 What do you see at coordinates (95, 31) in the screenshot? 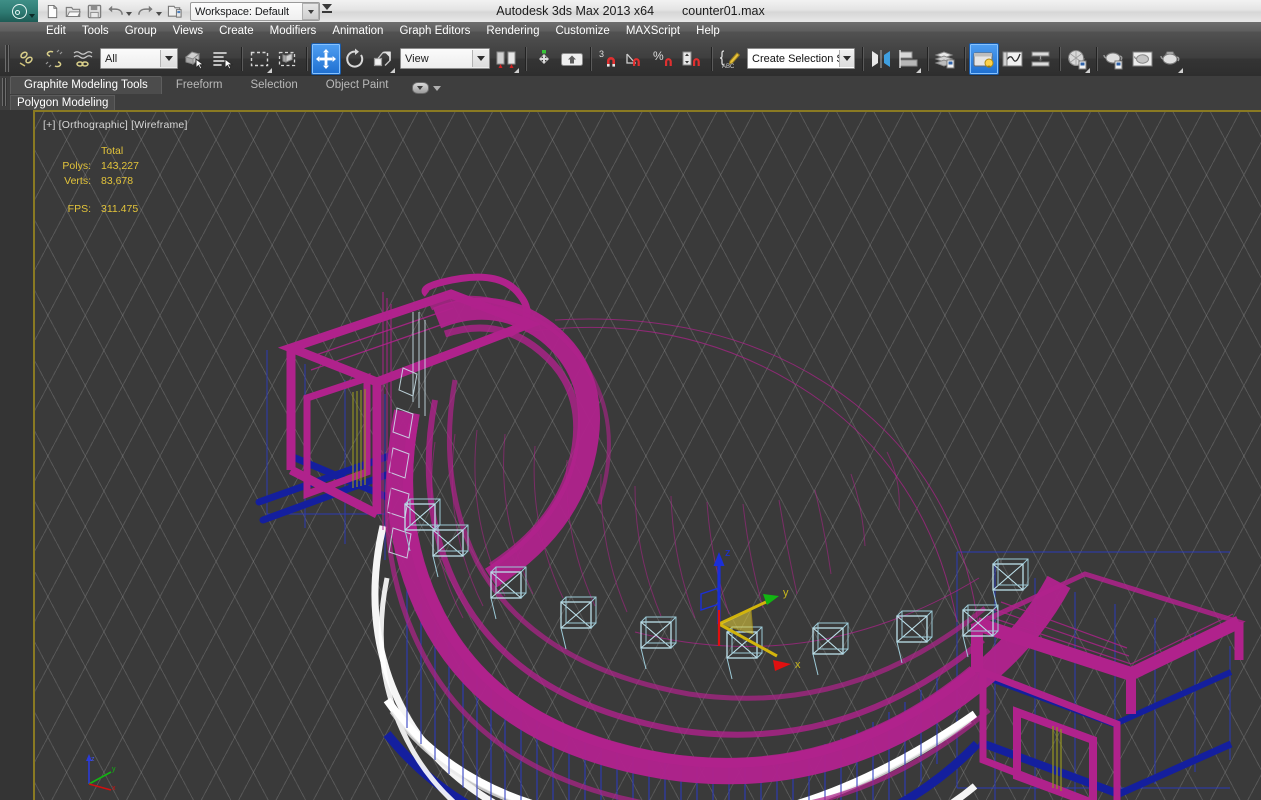
I see `menu-item-tools: Tools` at bounding box center [95, 31].